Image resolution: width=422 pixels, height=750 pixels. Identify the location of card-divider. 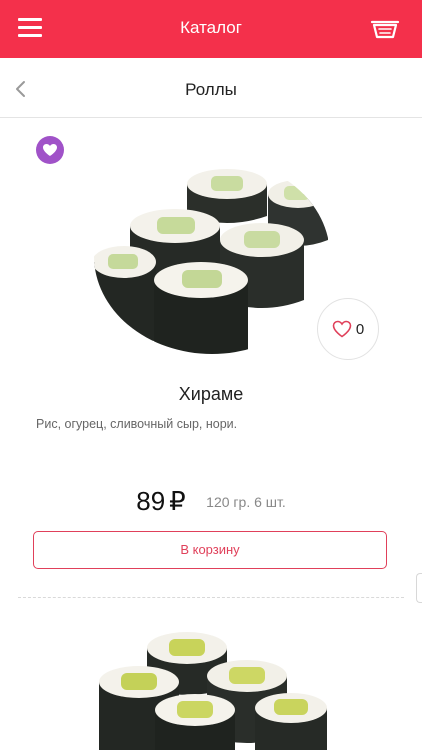
(211, 597).